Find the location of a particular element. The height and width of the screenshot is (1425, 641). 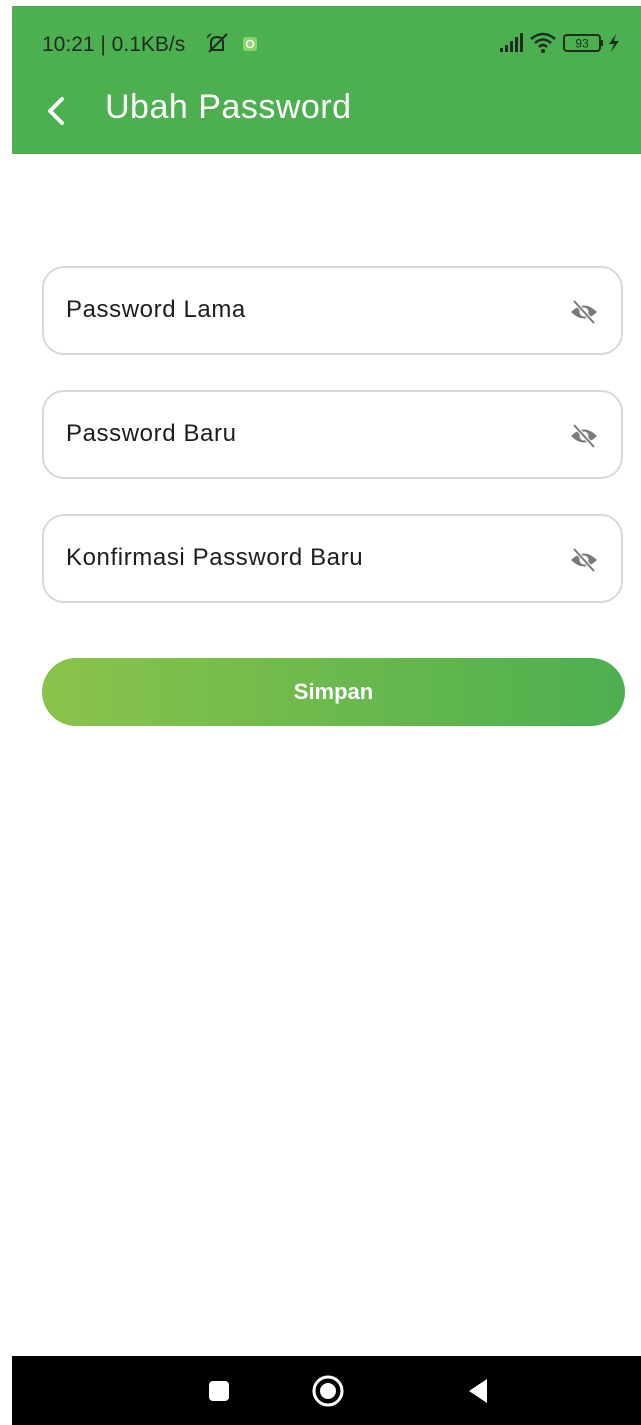

recents-button is located at coordinates (219, 1390).